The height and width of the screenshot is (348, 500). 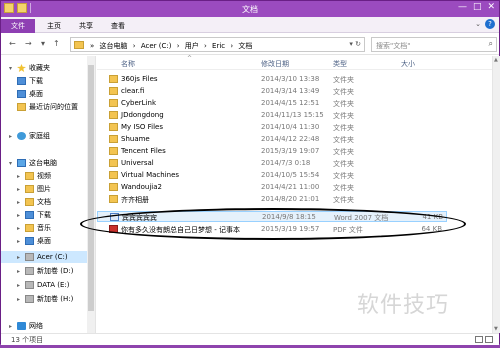 What do you see at coordinates (29, 176) in the screenshot?
I see `videos-icon` at bounding box center [29, 176].